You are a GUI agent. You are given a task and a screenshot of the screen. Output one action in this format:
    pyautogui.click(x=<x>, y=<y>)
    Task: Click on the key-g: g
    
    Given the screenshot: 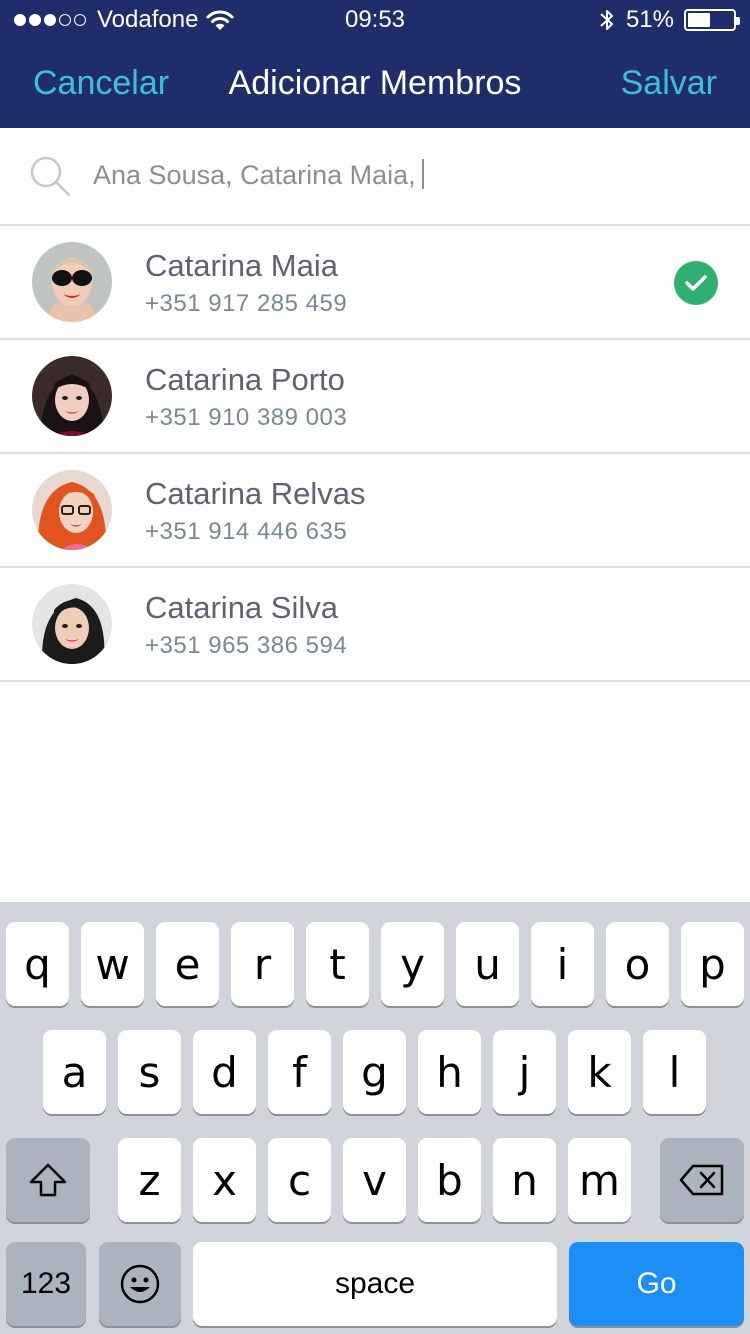 What is the action you would take?
    pyautogui.click(x=374, y=1072)
    